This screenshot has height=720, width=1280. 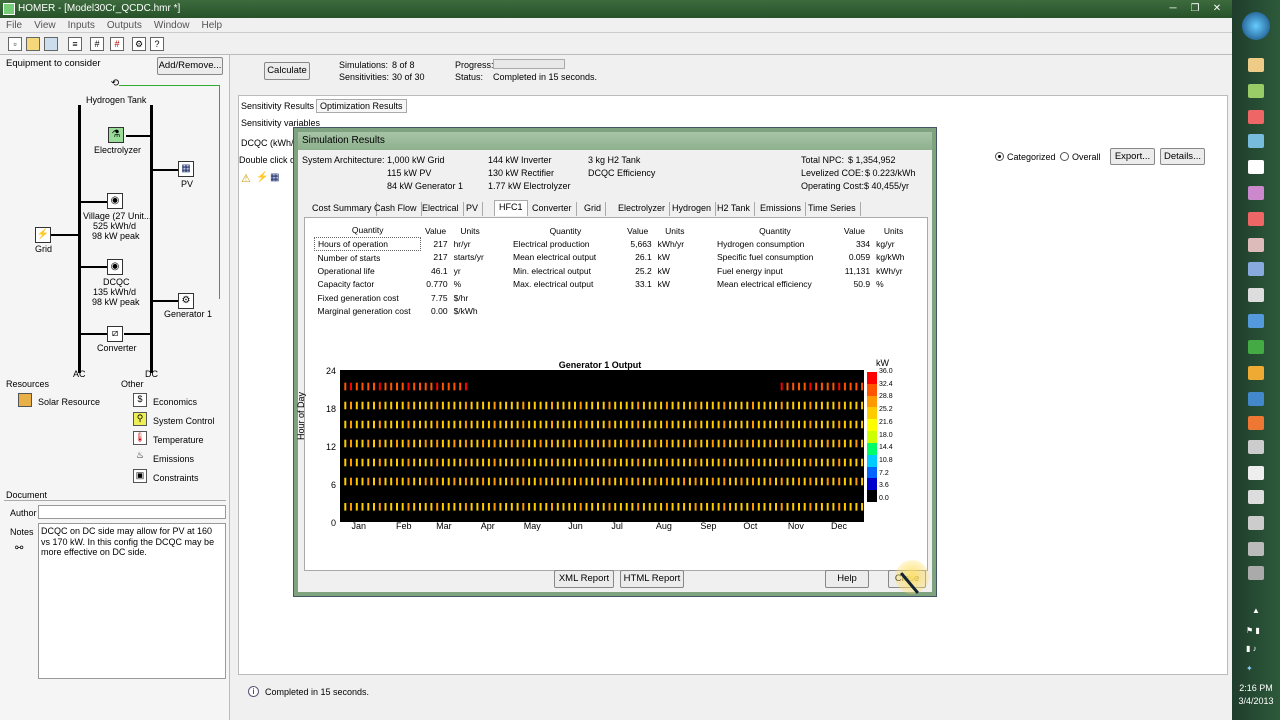 I want to click on overall-radio, so click(x=1064, y=156).